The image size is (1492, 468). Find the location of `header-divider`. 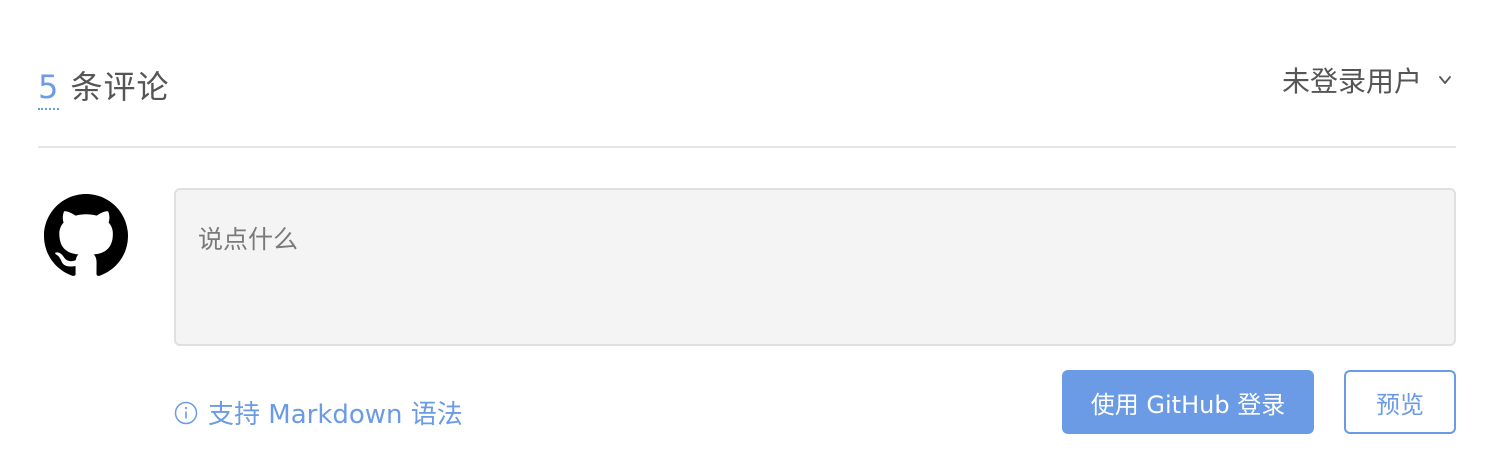

header-divider is located at coordinates (747, 147).